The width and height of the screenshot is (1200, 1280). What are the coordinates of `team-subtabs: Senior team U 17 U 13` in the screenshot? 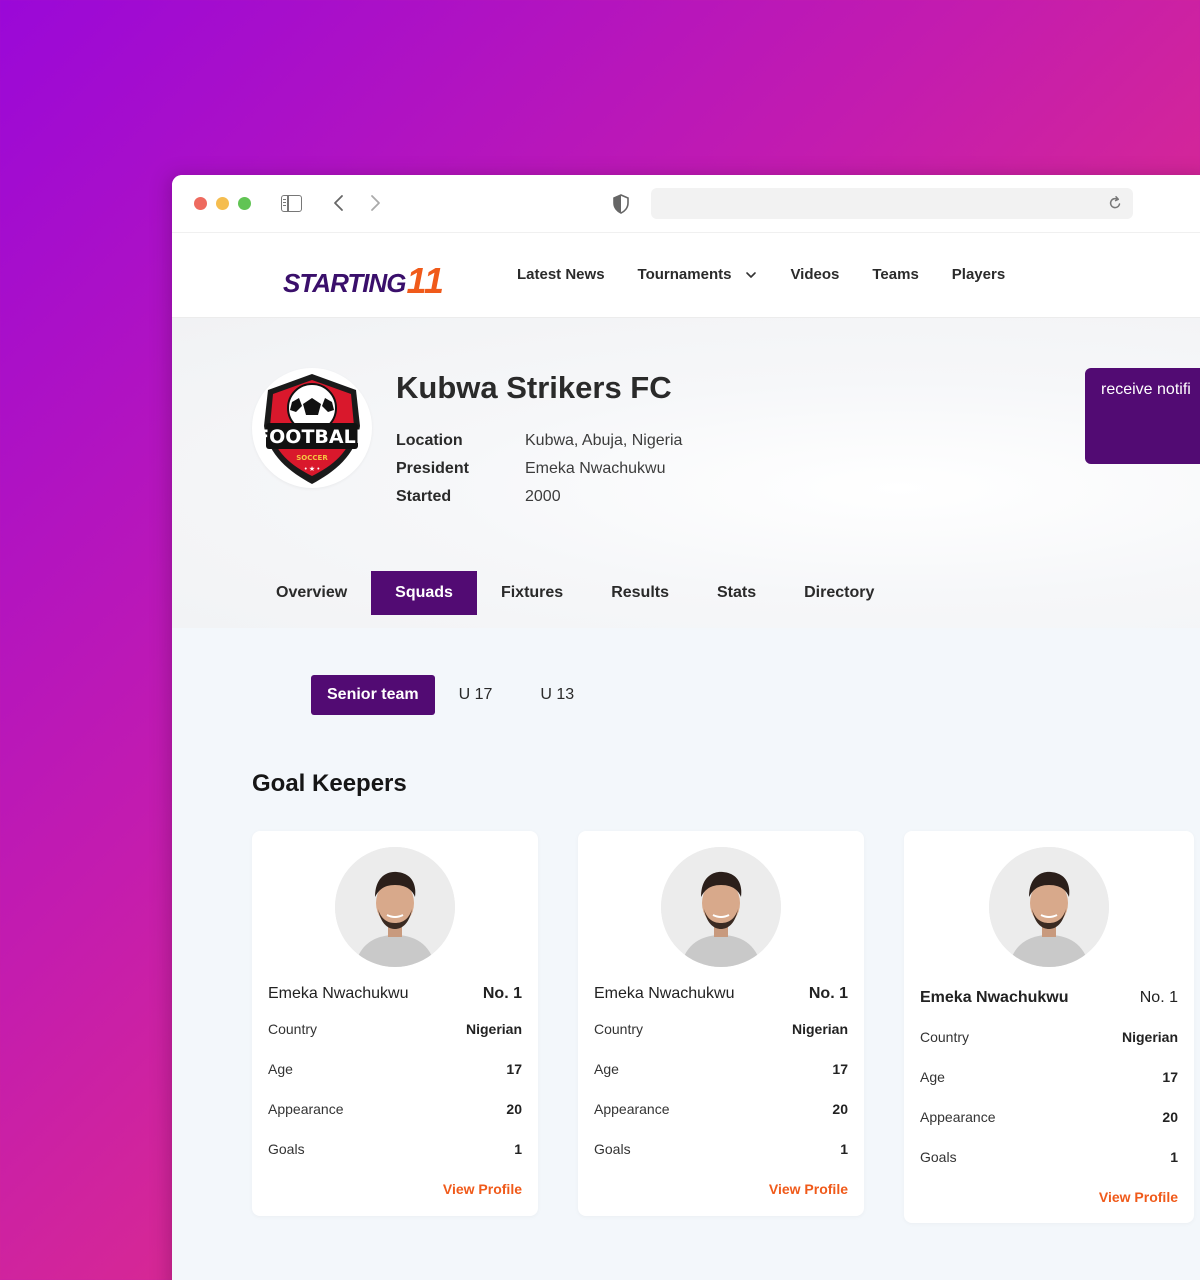 It's located at (466, 695).